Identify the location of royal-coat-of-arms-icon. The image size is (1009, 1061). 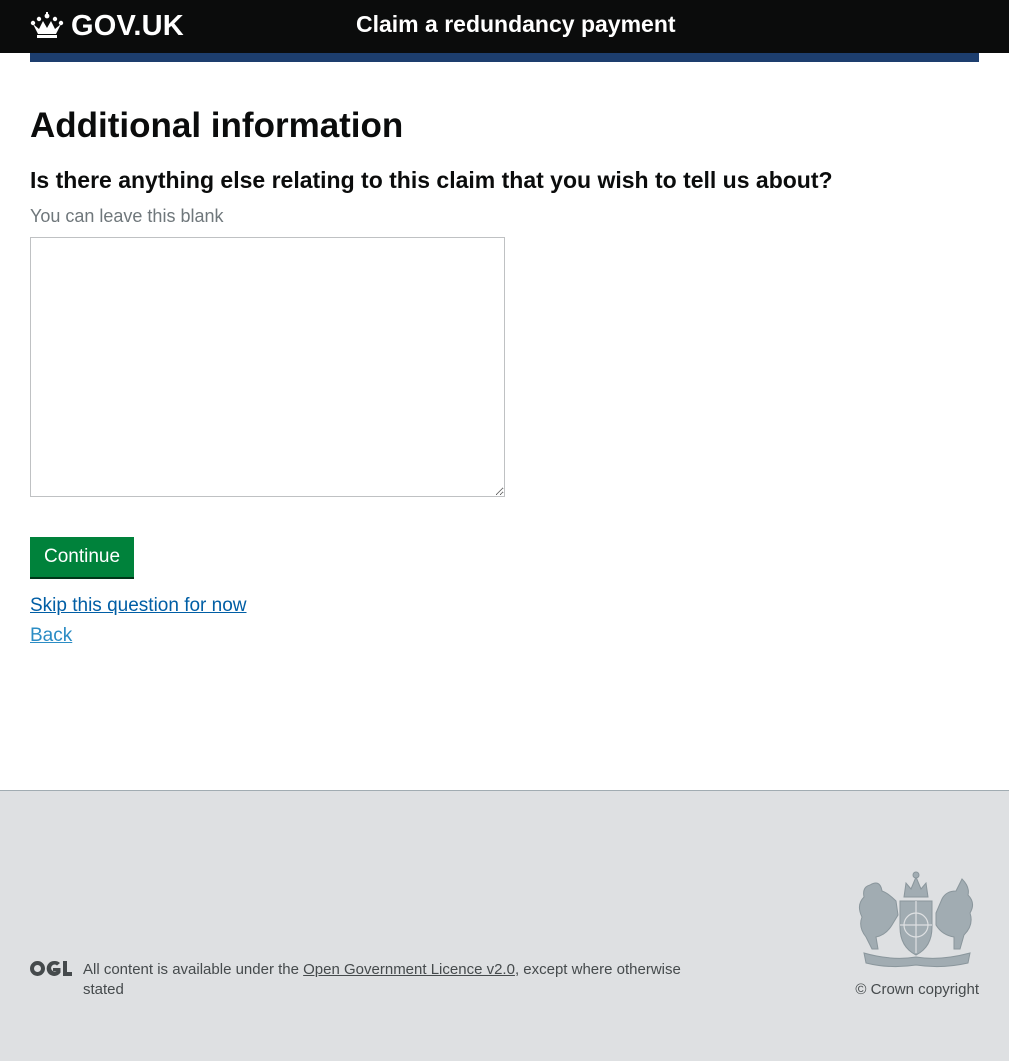
(916, 919).